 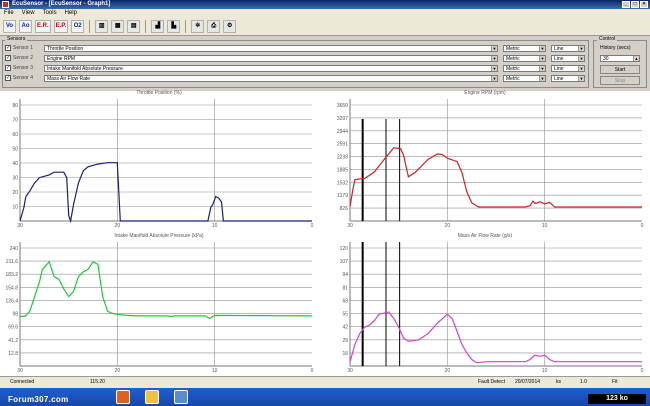 I want to click on y-tick-label: 3297, so click(x=342, y=119).